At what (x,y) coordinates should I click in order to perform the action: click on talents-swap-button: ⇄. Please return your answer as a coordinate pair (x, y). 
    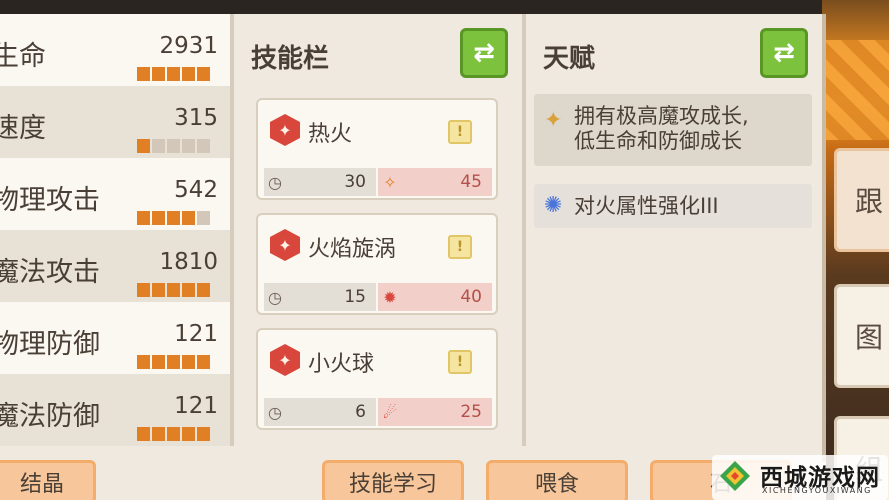
    Looking at the image, I should click on (784, 53).